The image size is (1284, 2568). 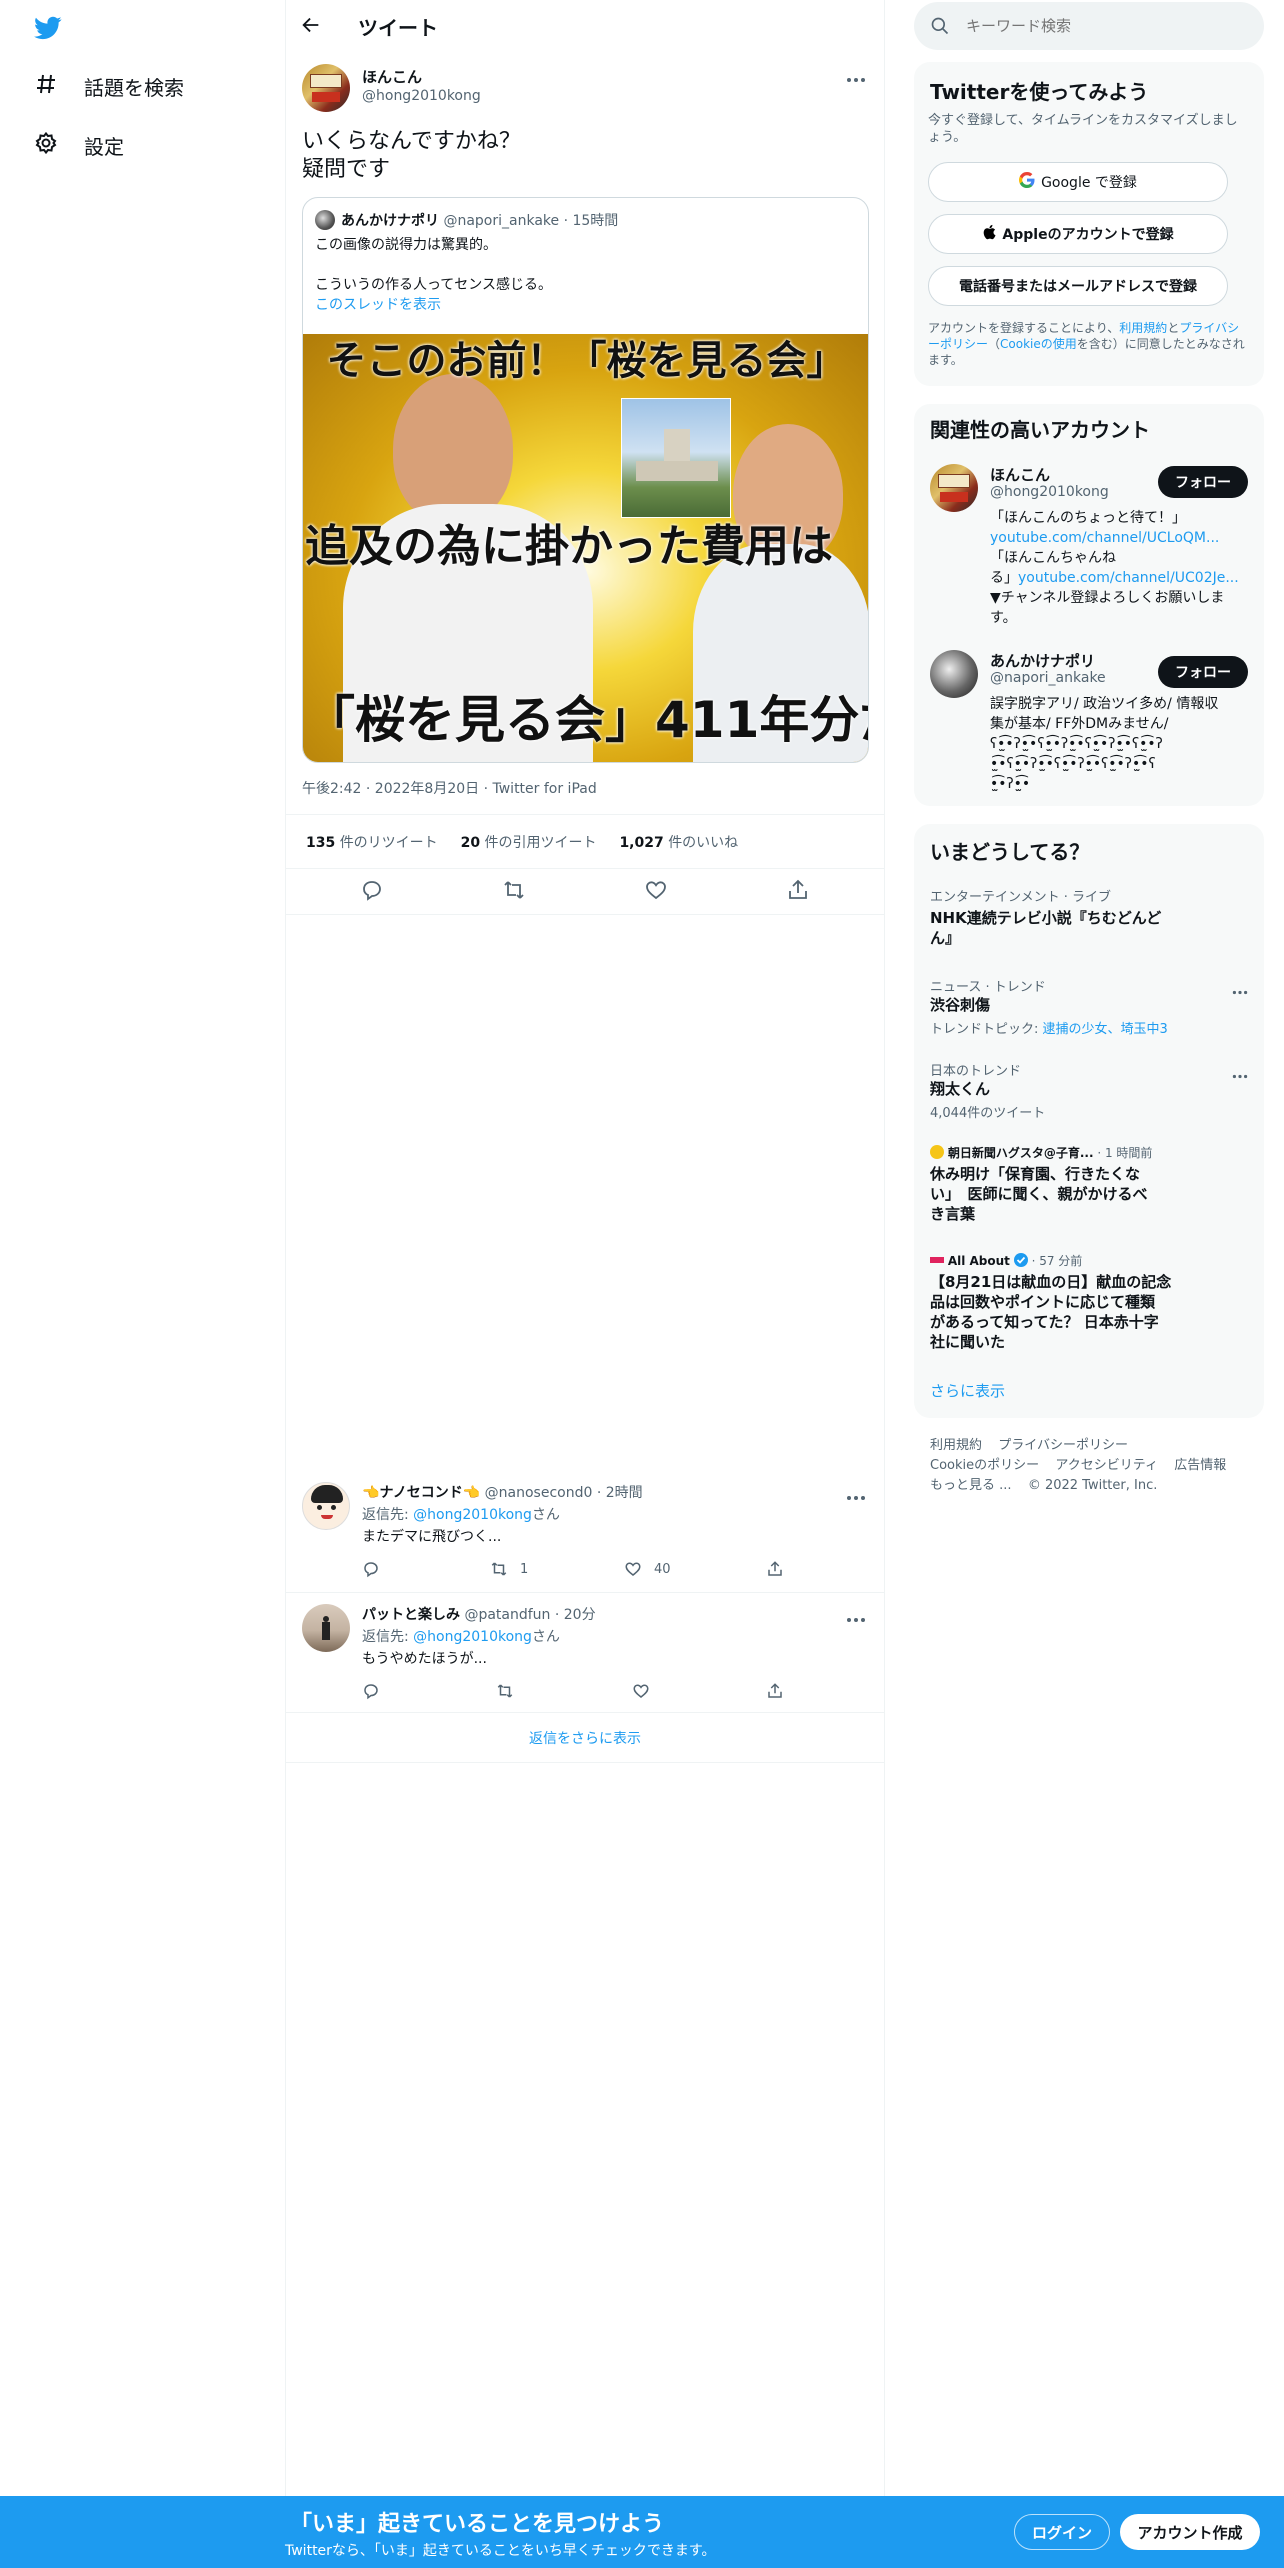 What do you see at coordinates (1049, 492) in the screenshot?
I see `related-handle: @hong2010kong` at bounding box center [1049, 492].